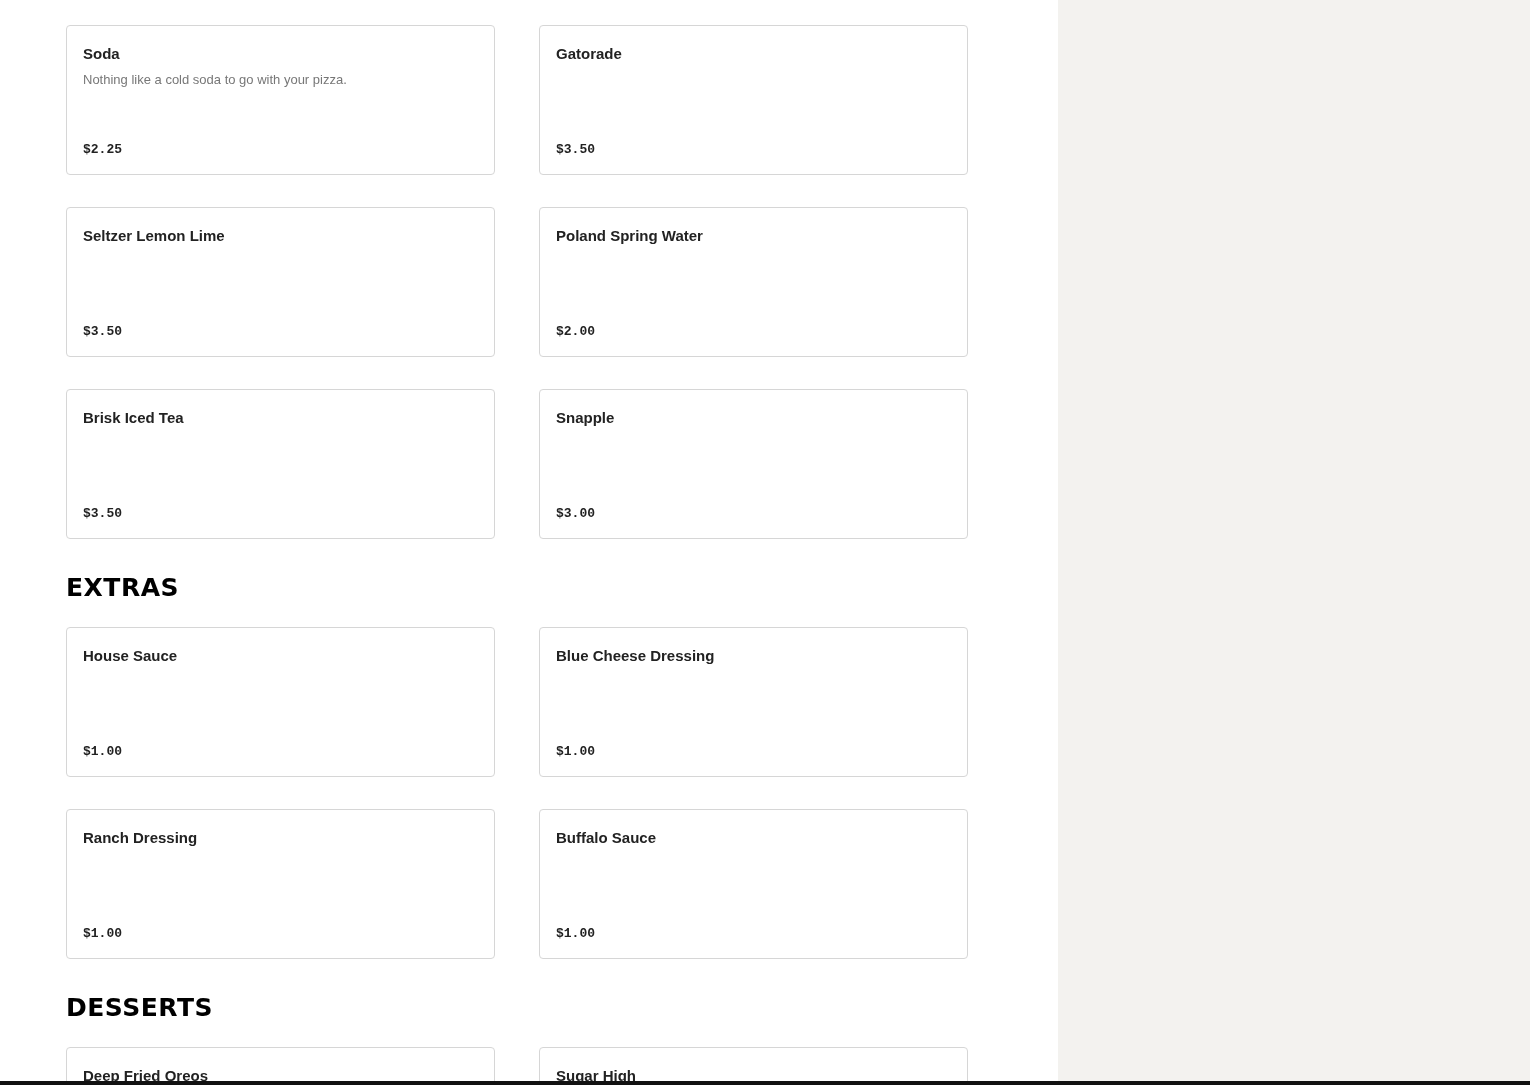 This screenshot has height=1085, width=1530. What do you see at coordinates (576, 513) in the screenshot?
I see `item-price: $3.00` at bounding box center [576, 513].